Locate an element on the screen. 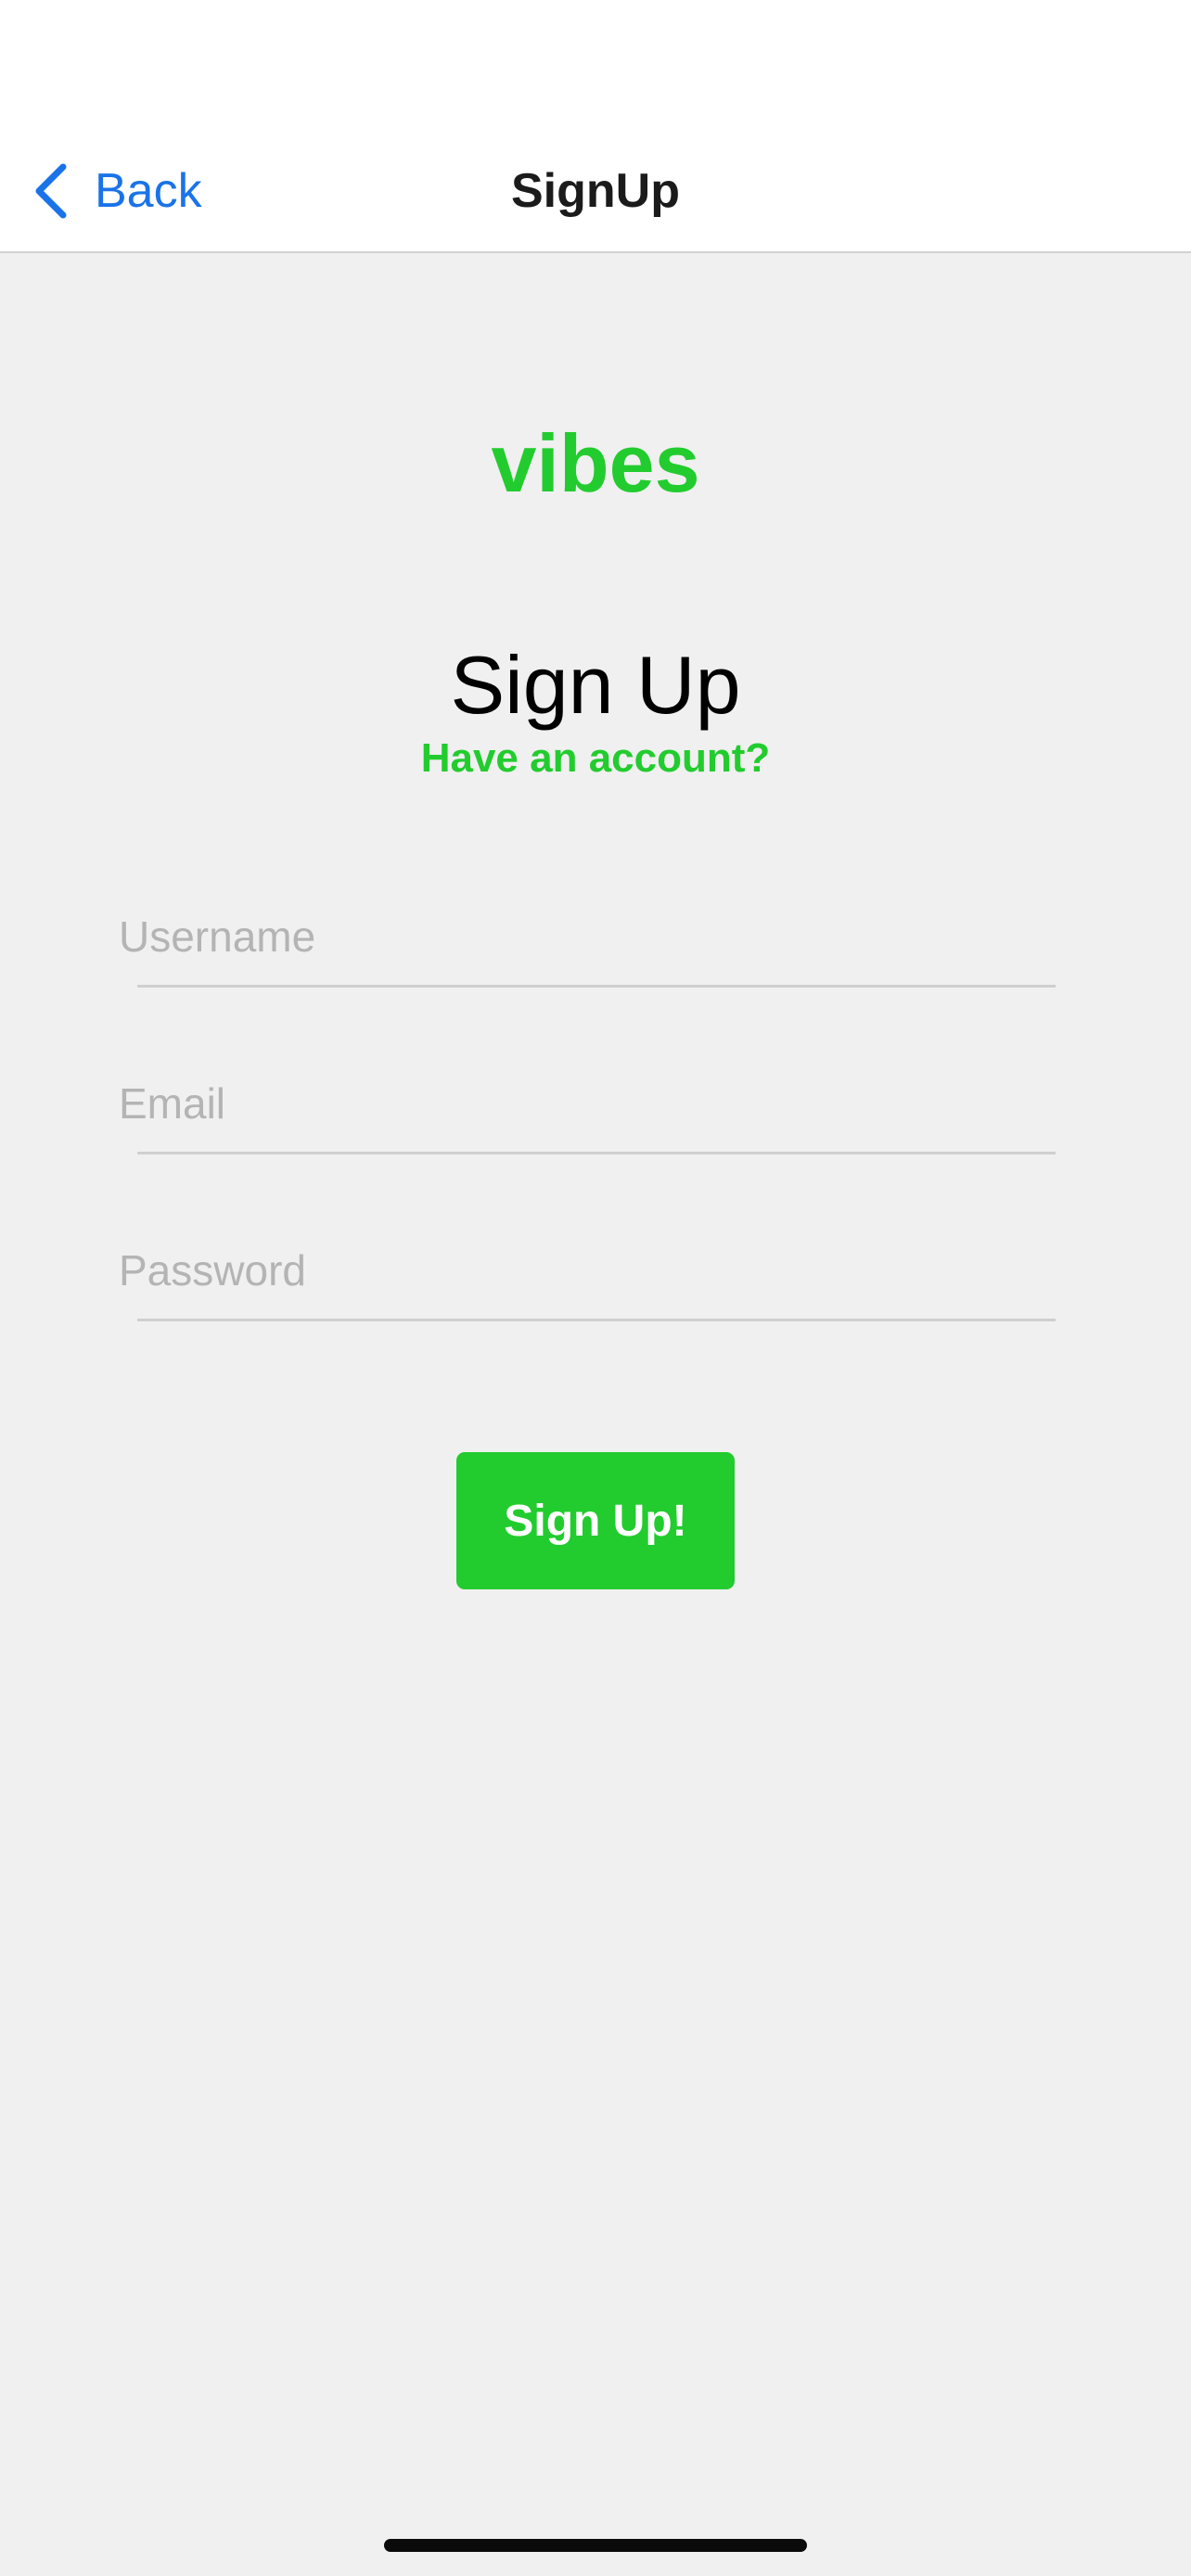  page-heading: Sign Up is located at coordinates (595, 685).